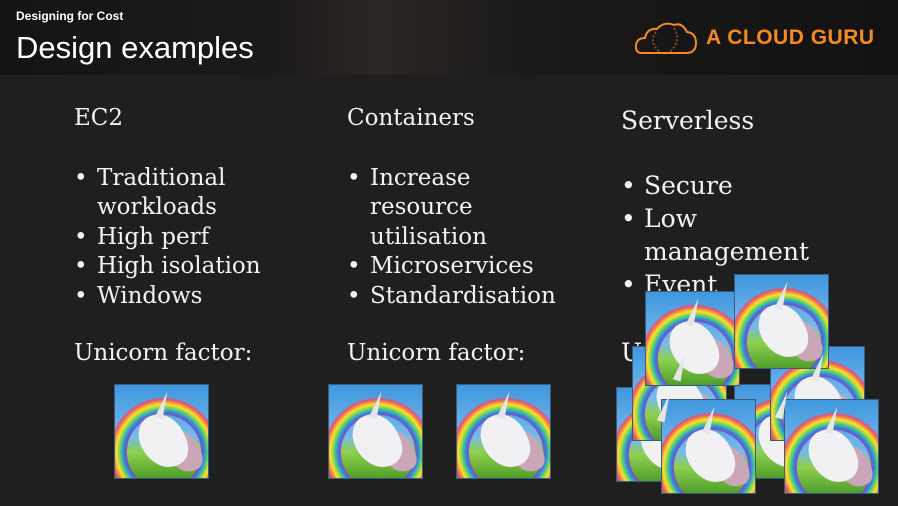 This screenshot has height=506, width=898. What do you see at coordinates (727, 235) in the screenshot?
I see `list-item: Low management` at bounding box center [727, 235].